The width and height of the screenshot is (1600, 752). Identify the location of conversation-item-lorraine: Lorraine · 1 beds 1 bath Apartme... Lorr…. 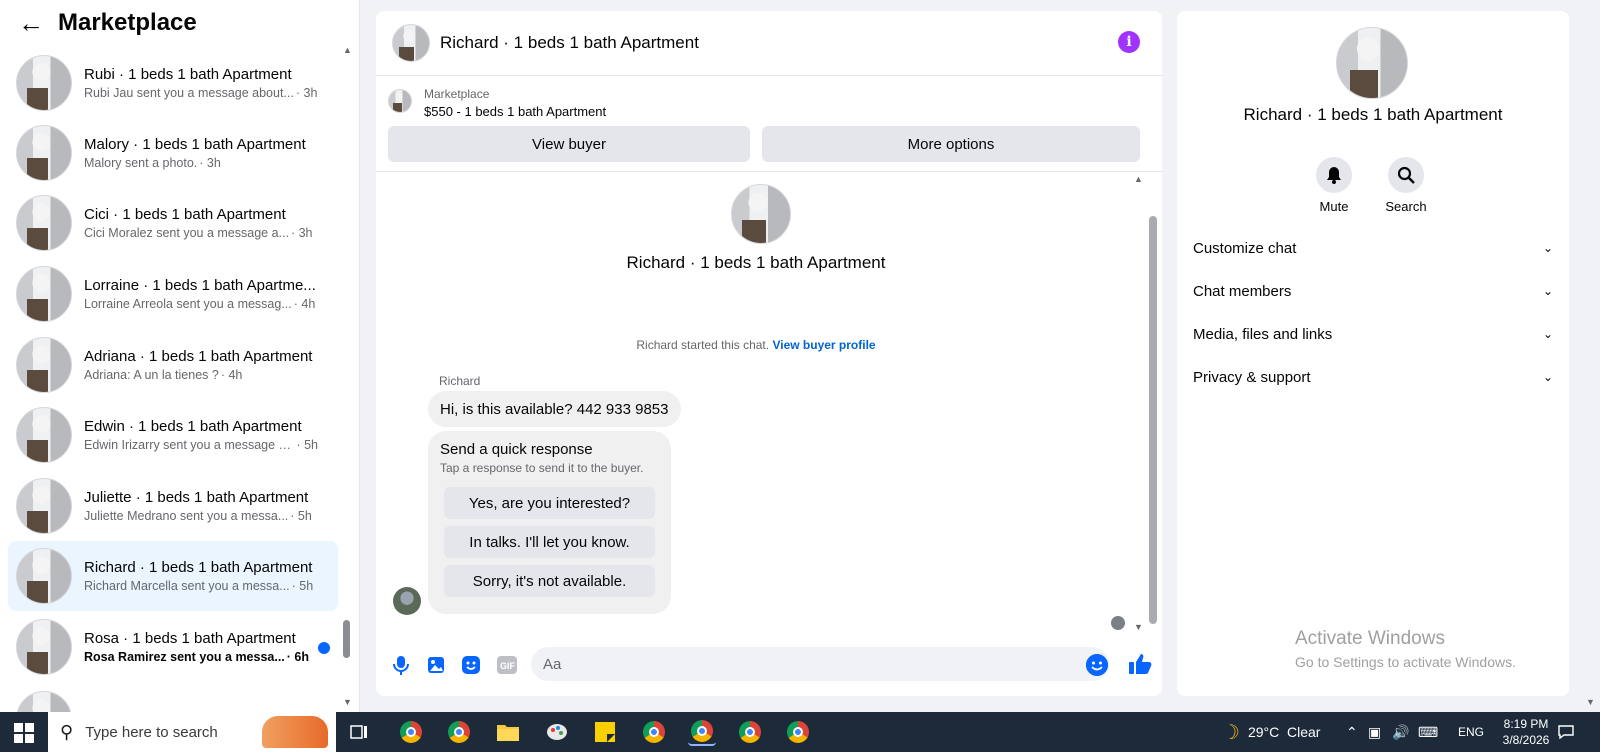
(173, 294).